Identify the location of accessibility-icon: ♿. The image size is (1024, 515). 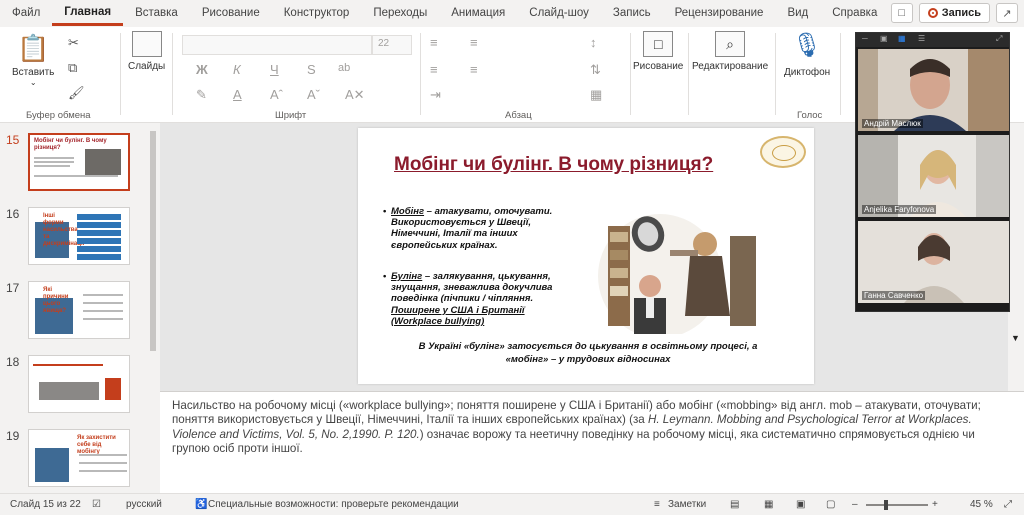
(201, 504).